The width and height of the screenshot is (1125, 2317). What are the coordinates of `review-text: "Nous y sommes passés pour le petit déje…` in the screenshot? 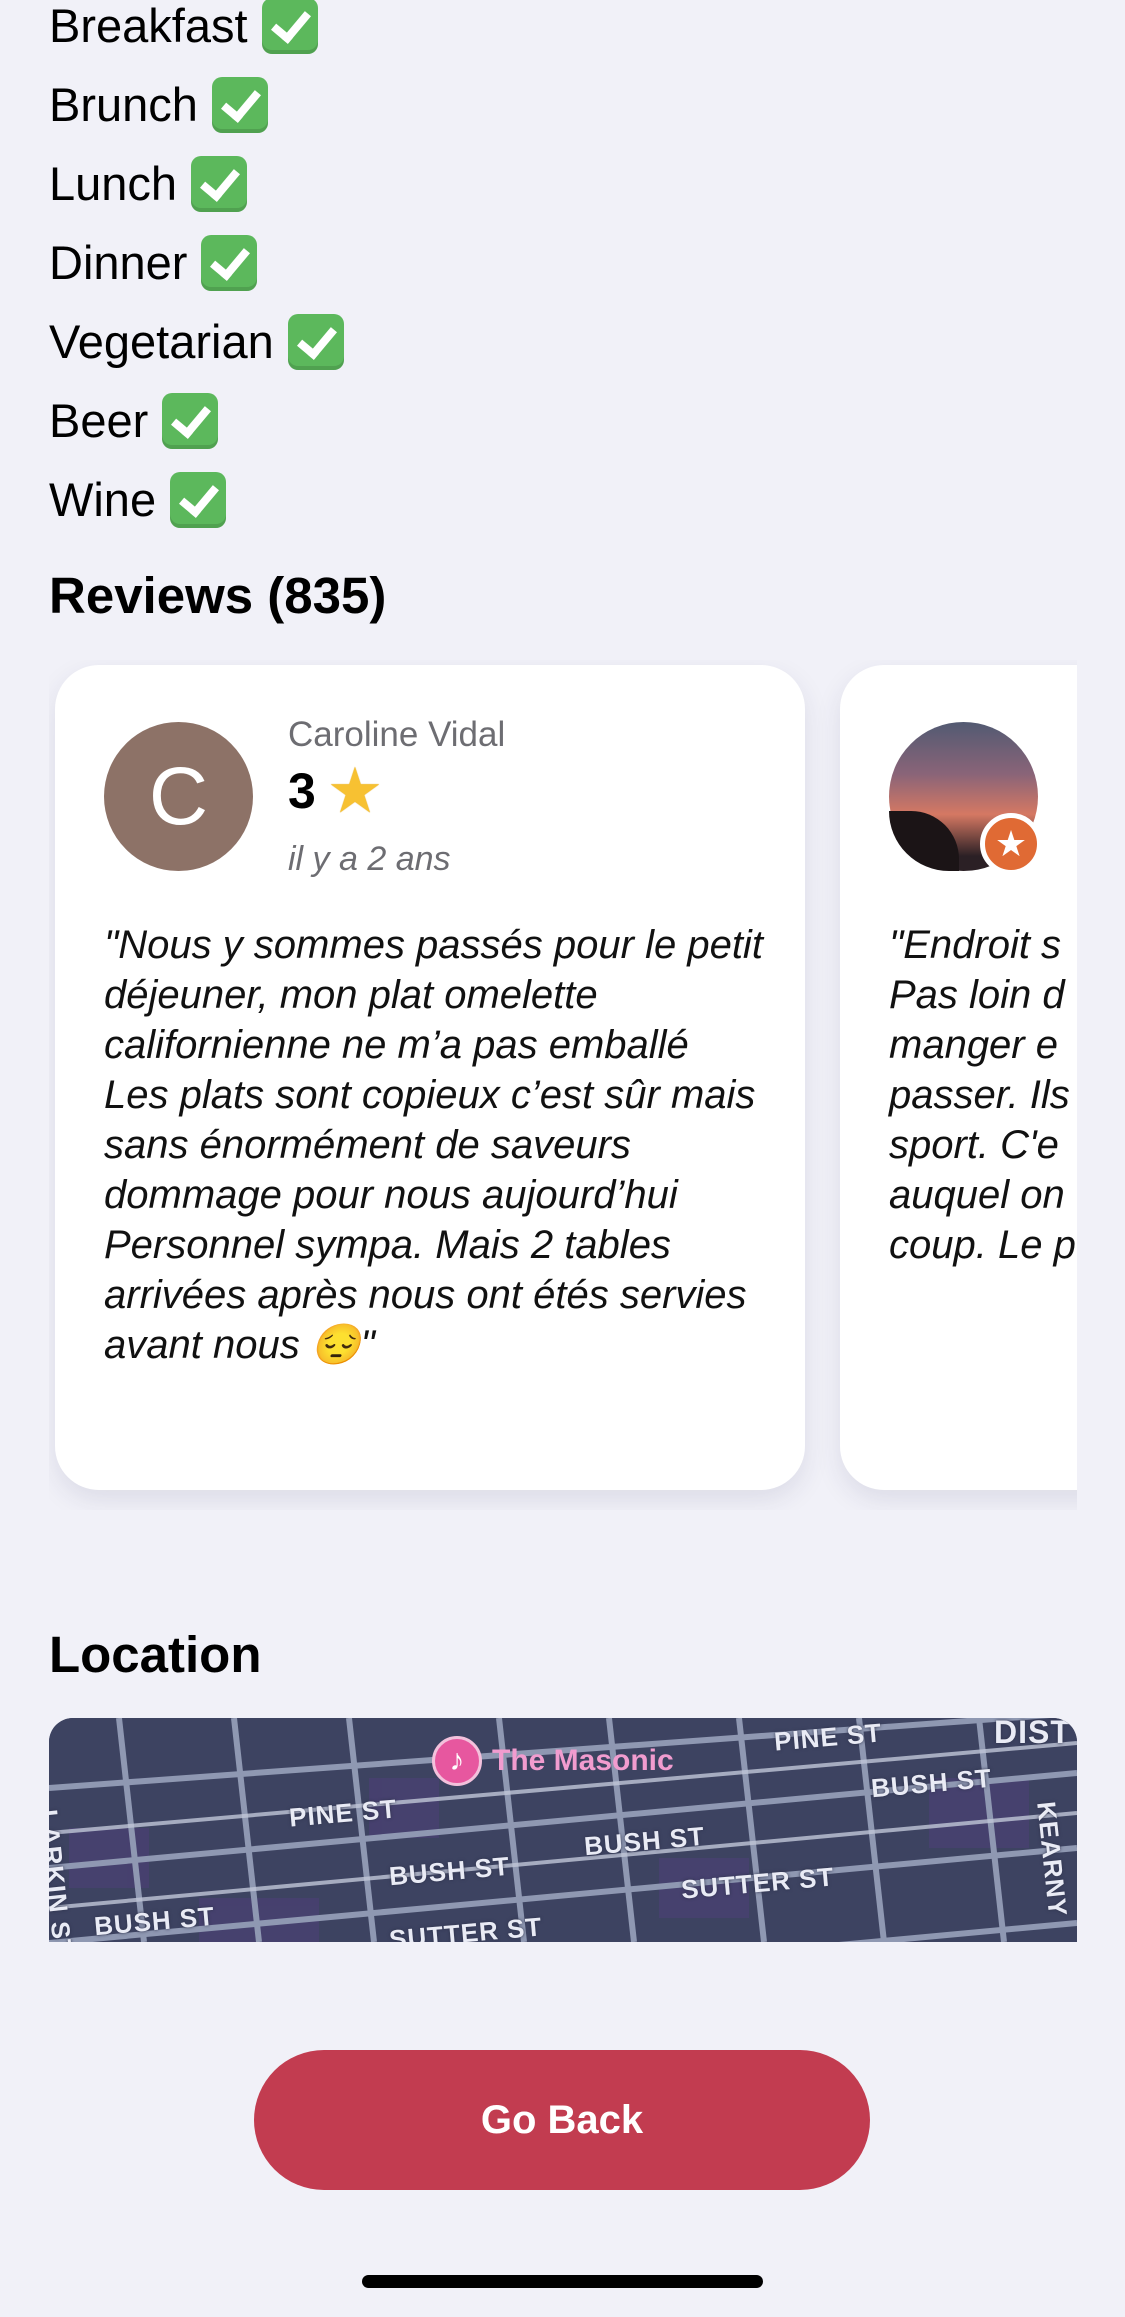 It's located at (433, 1145).